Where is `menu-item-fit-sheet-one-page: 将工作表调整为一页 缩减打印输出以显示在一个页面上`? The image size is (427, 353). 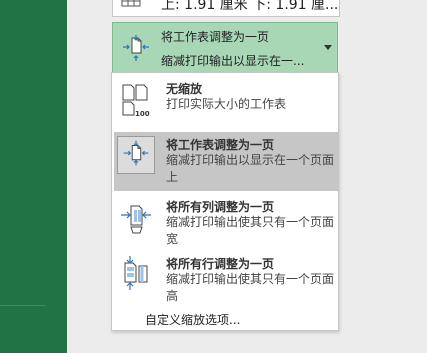 menu-item-fit-sheet-one-page: 将工作表调整为一页 缩减打印输出以显示在一个页面上 is located at coordinates (226, 161).